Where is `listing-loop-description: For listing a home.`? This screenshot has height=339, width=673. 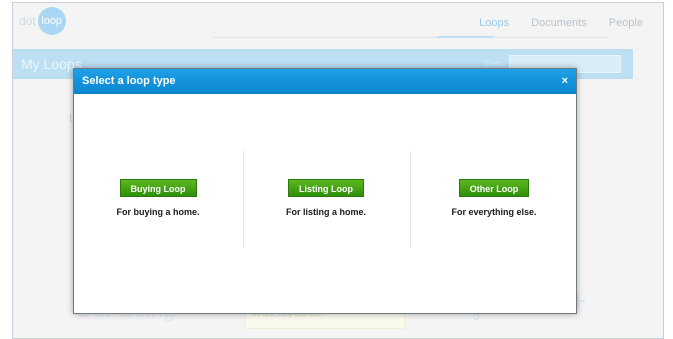
listing-loop-description: For listing a home. is located at coordinates (325, 212).